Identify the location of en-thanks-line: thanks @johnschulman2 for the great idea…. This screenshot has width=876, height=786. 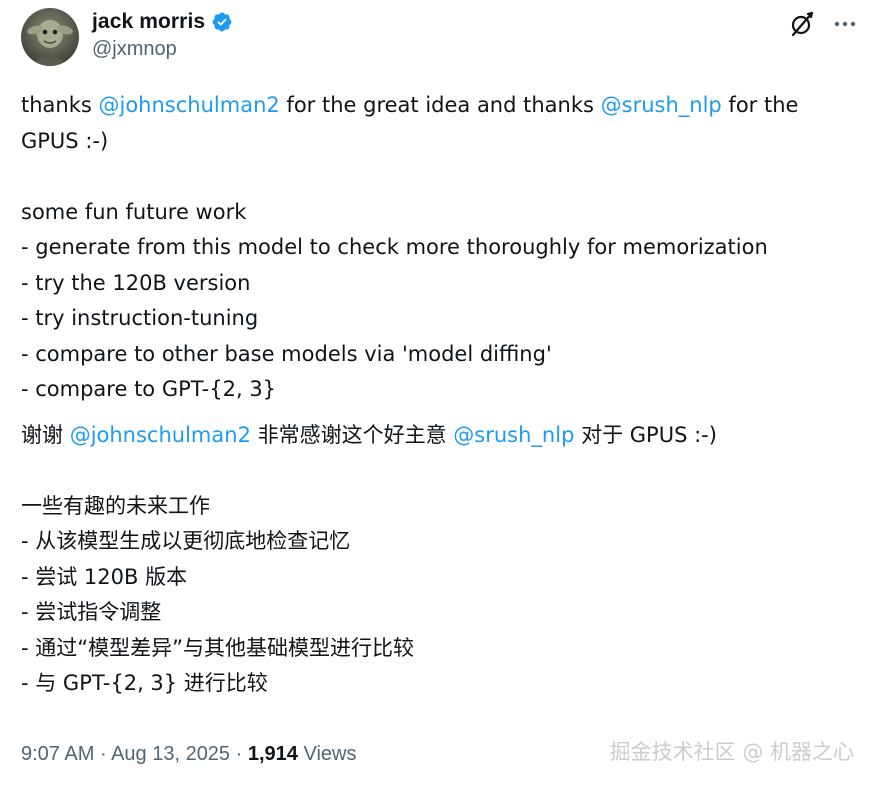
(443, 106).